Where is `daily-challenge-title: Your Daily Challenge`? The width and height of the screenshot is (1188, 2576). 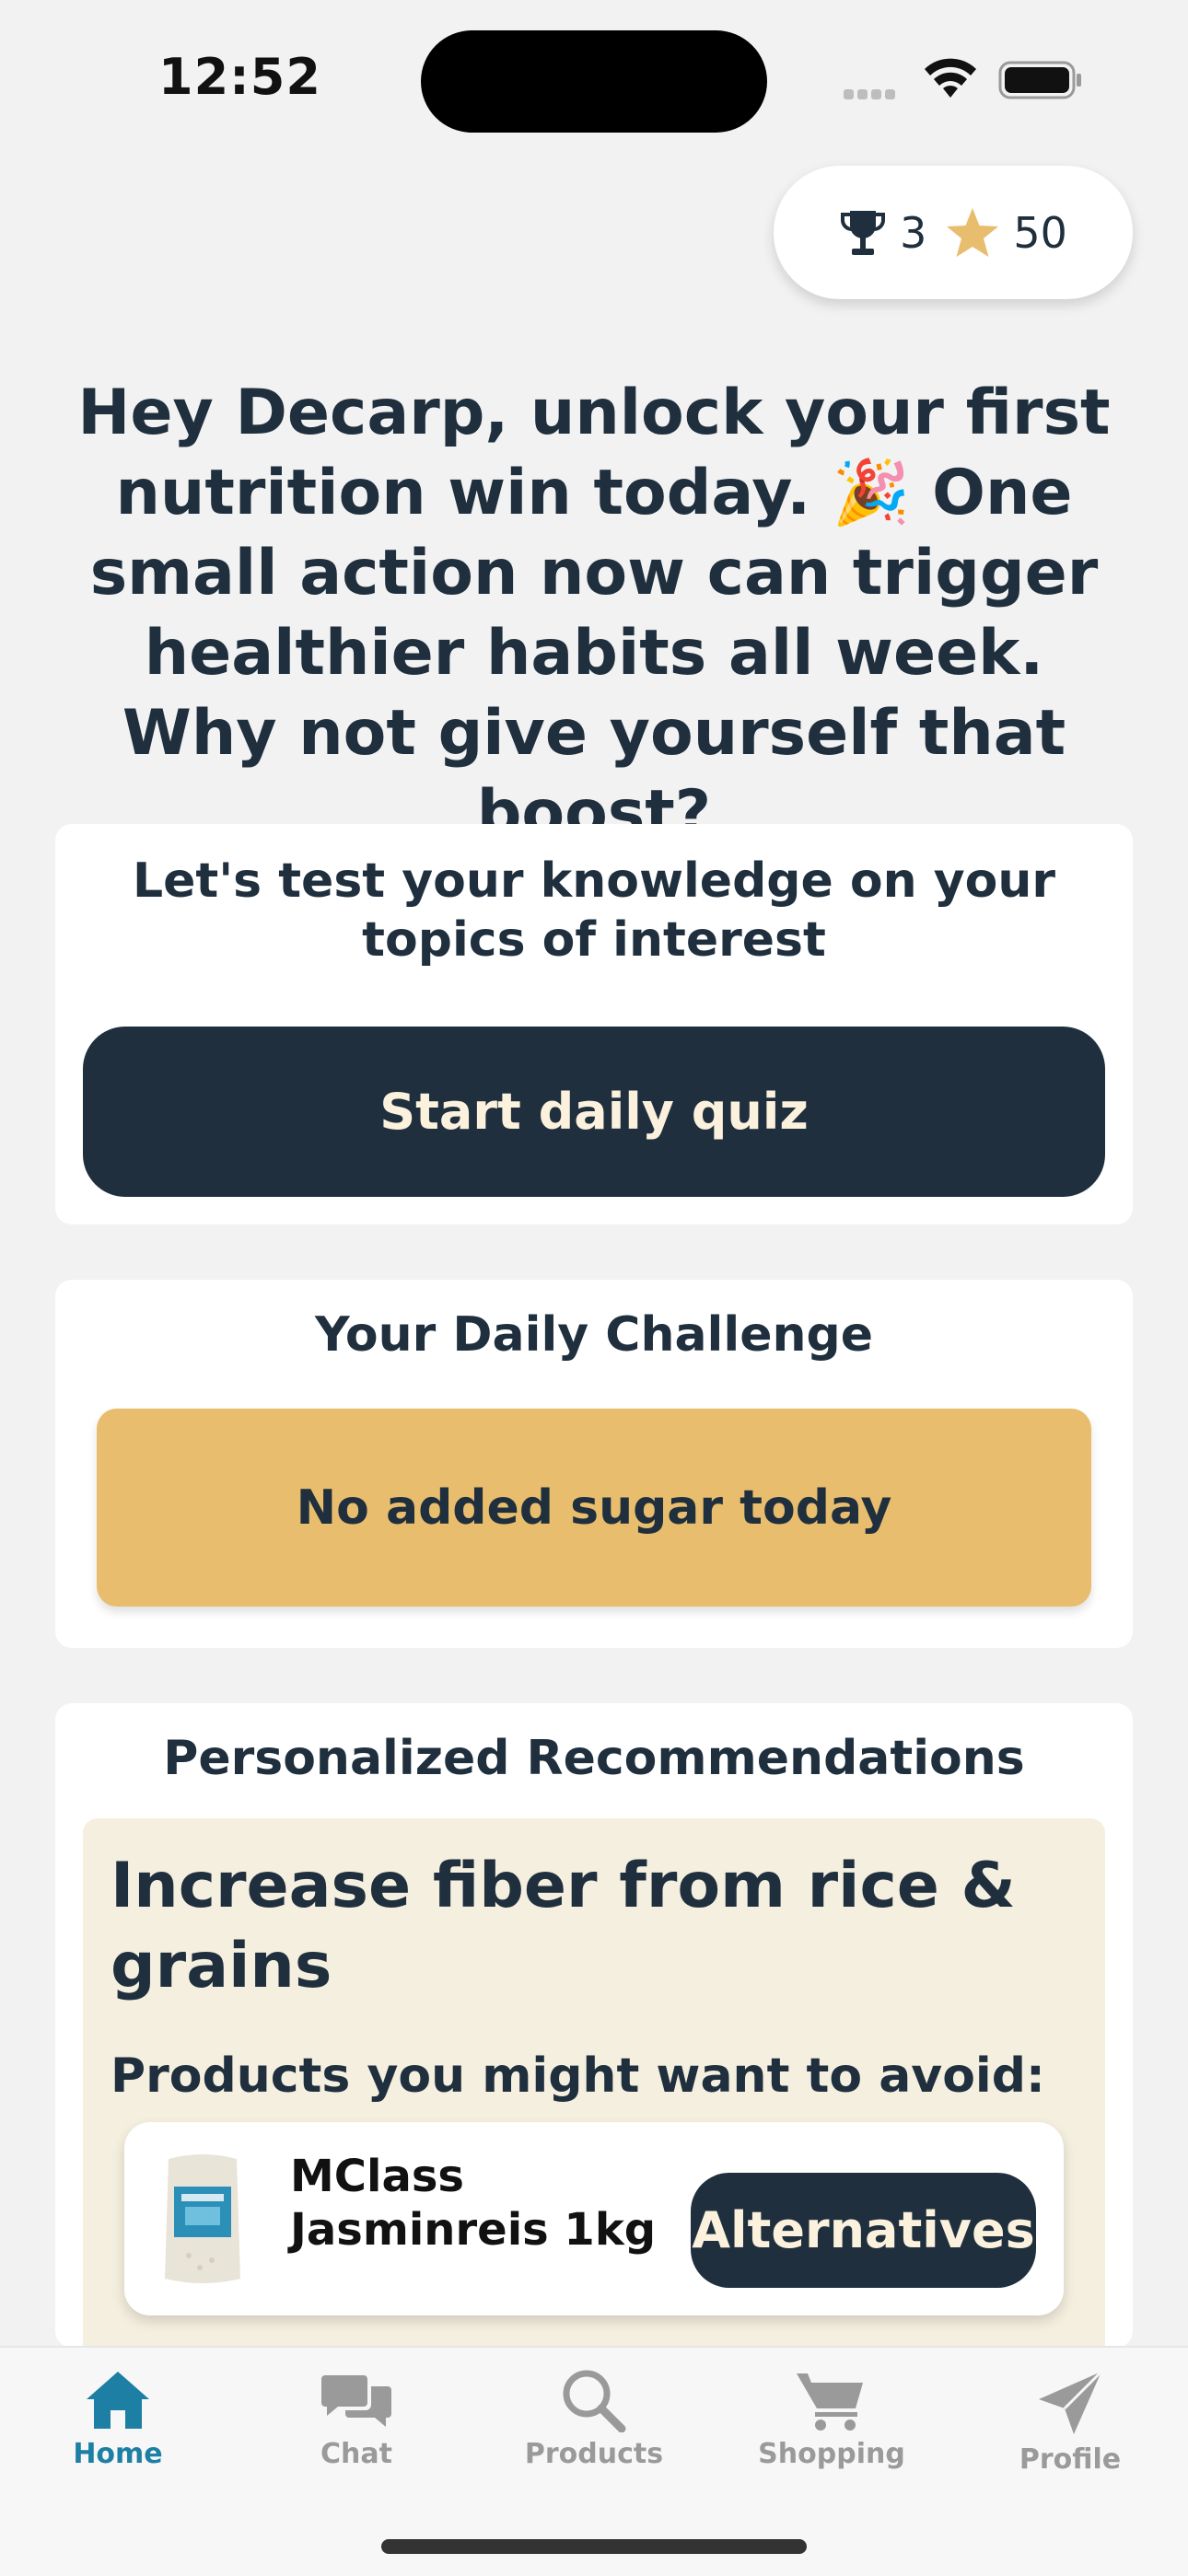 daily-challenge-title: Your Daily Challenge is located at coordinates (594, 1335).